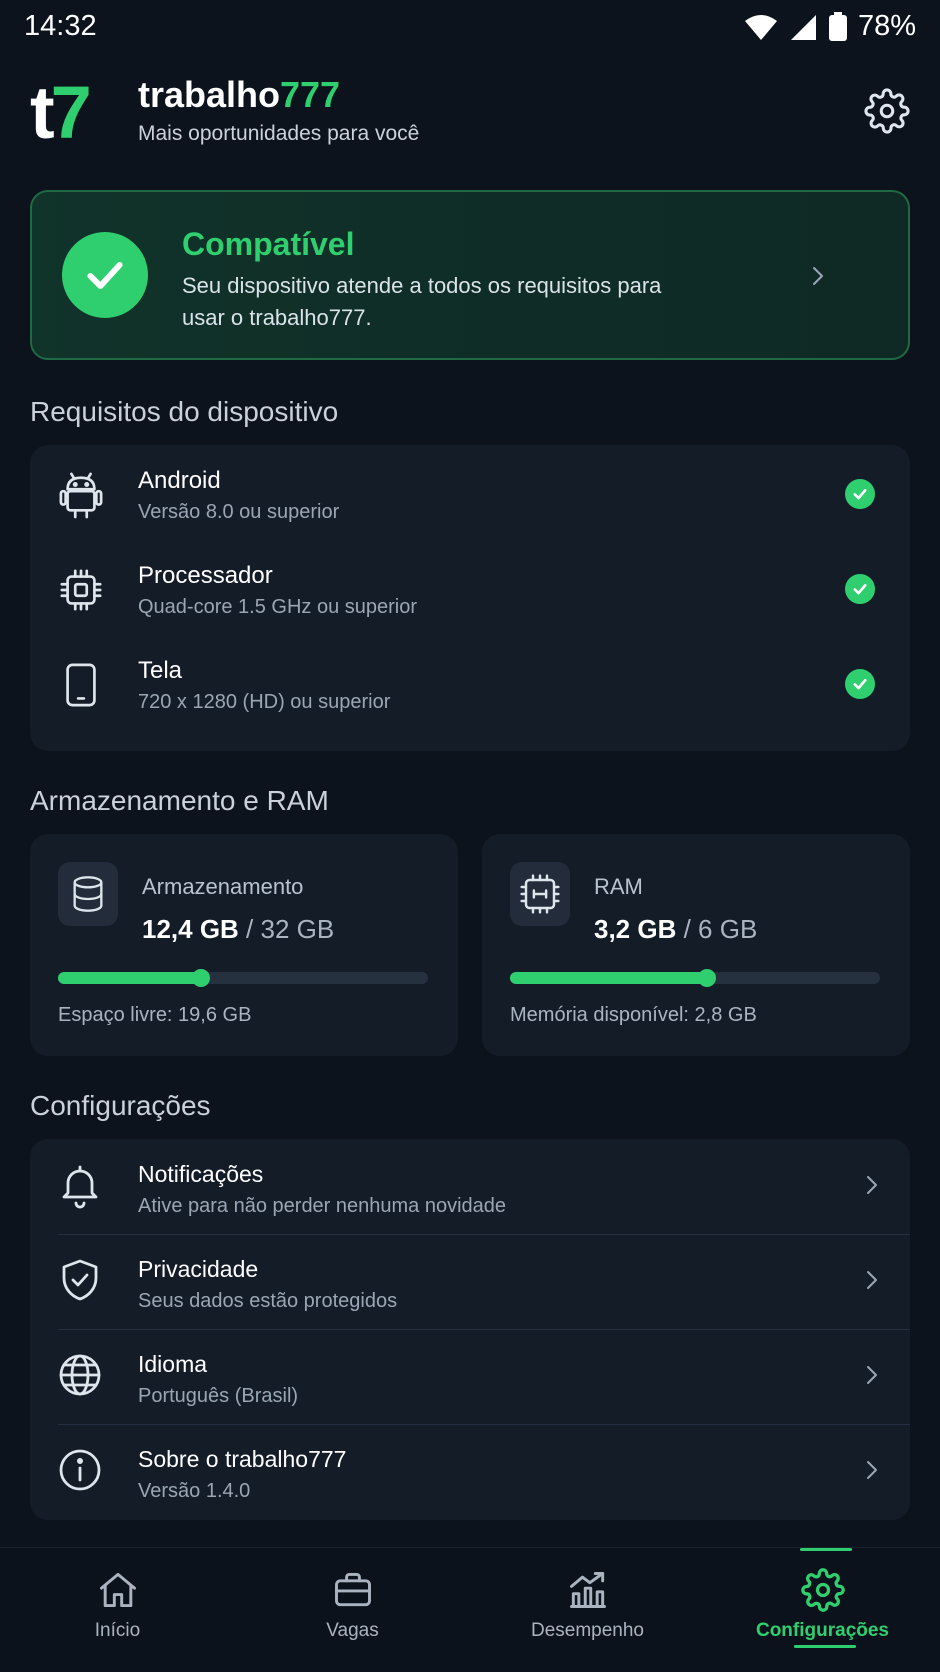 Image resolution: width=940 pixels, height=1672 pixels. What do you see at coordinates (470, 492) in the screenshot?
I see `requirement-android: Android Versão 8.0 ou superior` at bounding box center [470, 492].